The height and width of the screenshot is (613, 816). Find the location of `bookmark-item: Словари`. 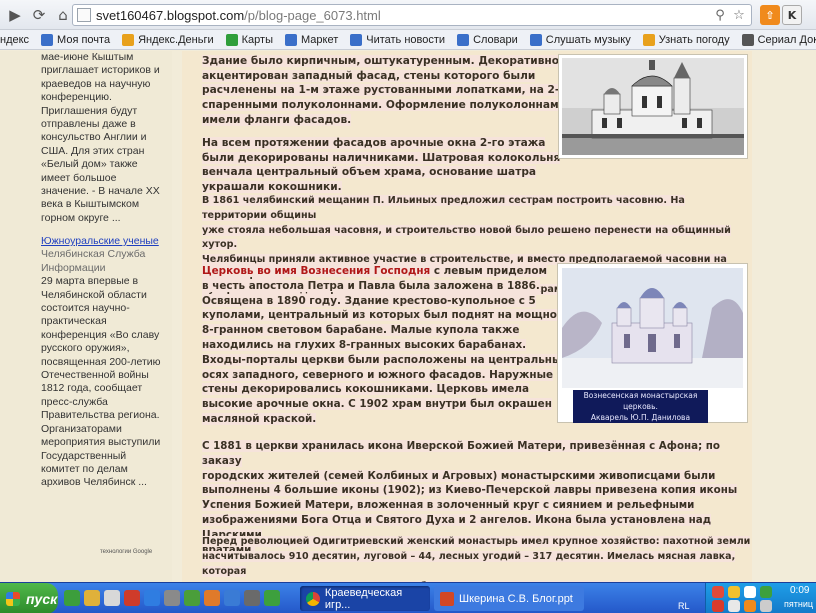

bookmark-item: Словари is located at coordinates (487, 39).